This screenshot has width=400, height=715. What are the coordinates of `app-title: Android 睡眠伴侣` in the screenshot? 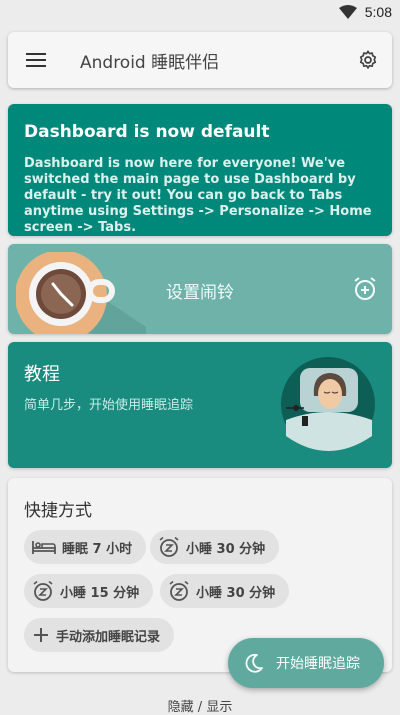 It's located at (150, 62).